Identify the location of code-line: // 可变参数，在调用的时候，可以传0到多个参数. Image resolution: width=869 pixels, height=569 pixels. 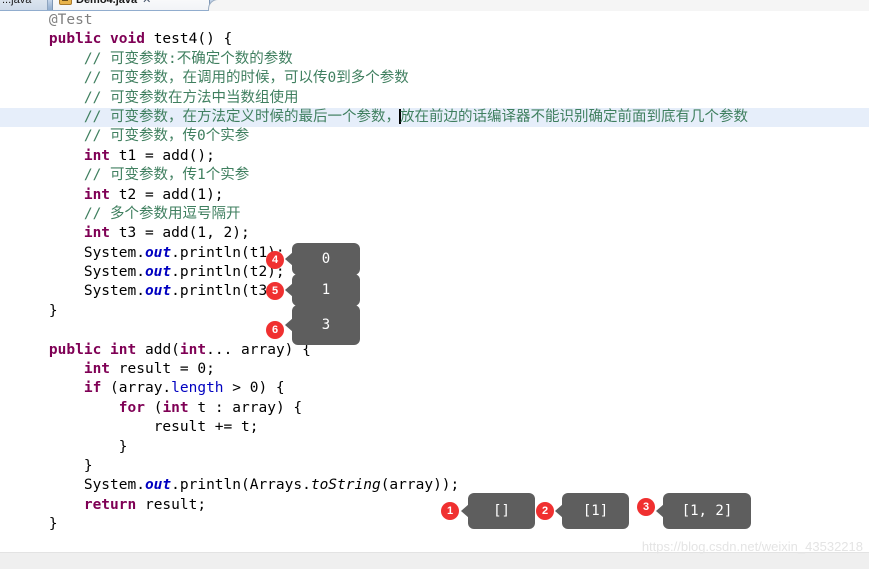
(434, 78).